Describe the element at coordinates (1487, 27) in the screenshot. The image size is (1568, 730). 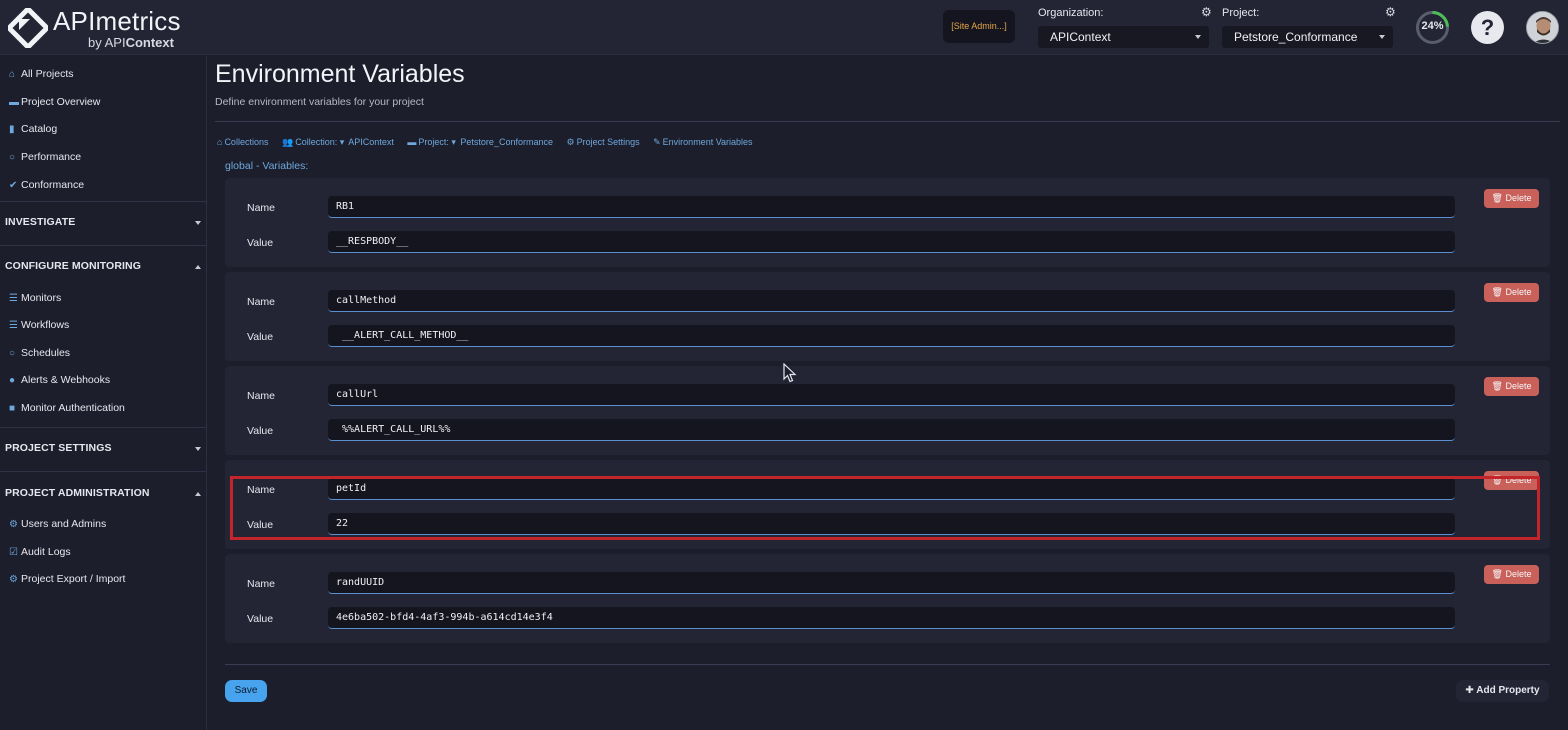
I see `help-icon: ?` at that location.